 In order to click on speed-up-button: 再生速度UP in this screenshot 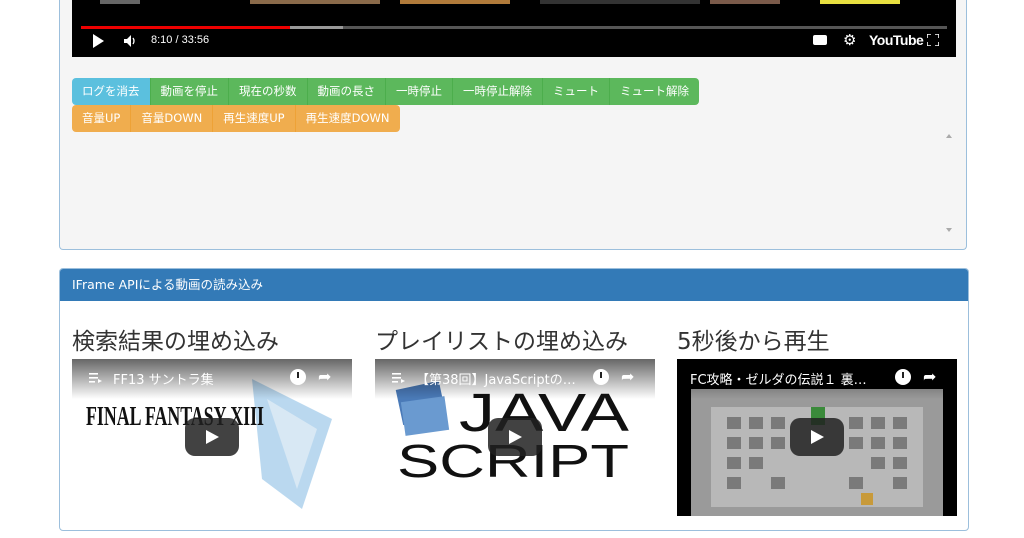, I will do `click(253, 118)`.